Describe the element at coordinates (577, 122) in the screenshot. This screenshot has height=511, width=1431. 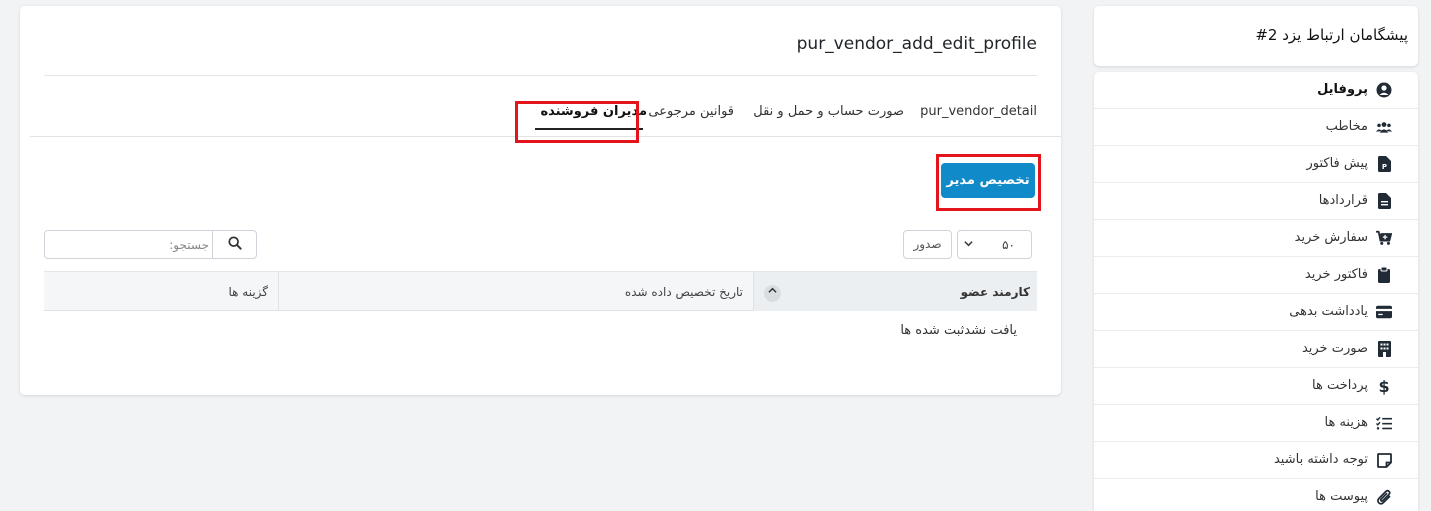
I see `tab-highlight-box` at that location.